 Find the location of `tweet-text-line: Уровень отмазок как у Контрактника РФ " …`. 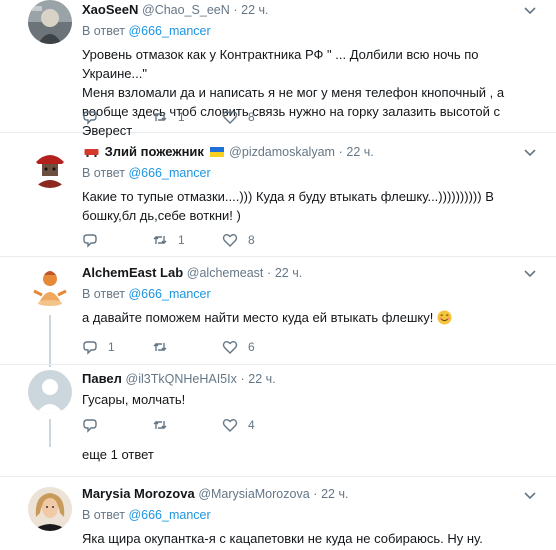

tweet-text-line: Уровень отмазок как у Контрактника РФ " … is located at coordinates (280, 64).